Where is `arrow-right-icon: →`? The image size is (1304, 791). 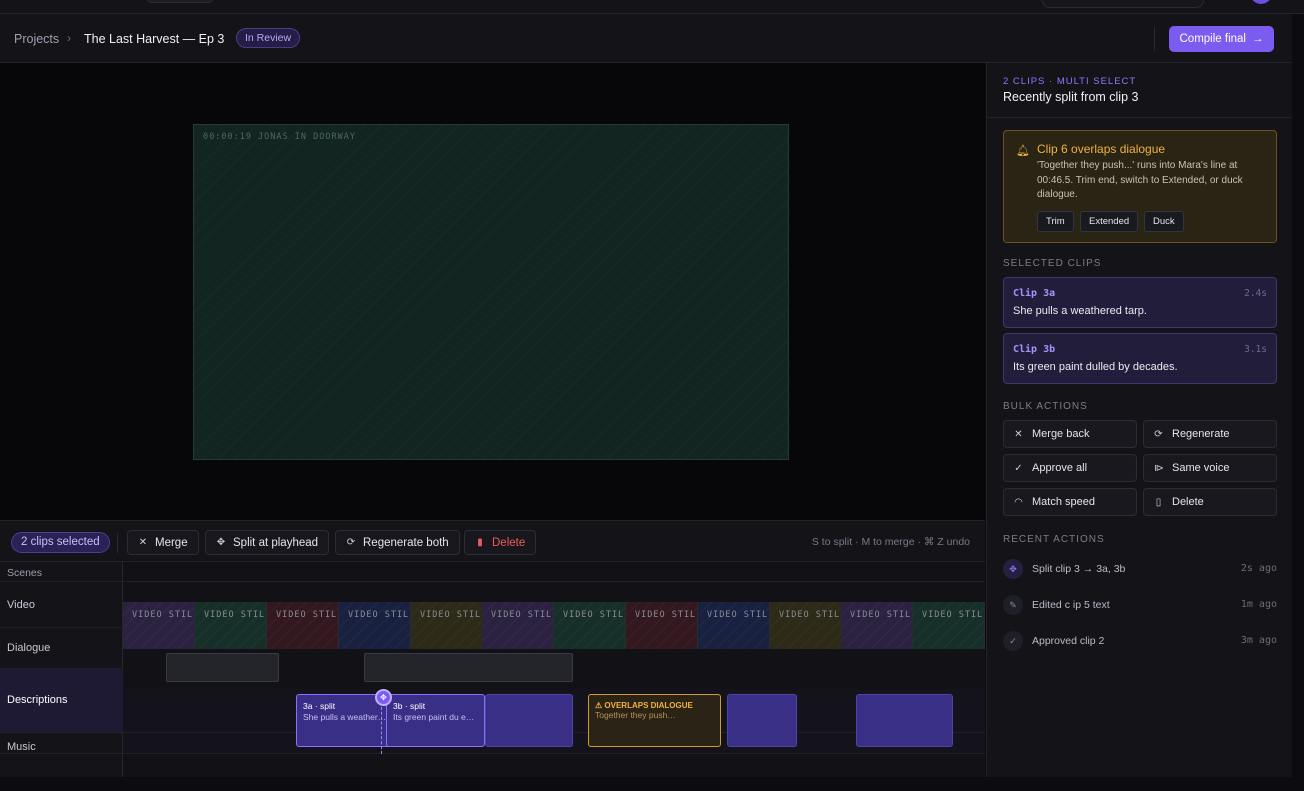 arrow-right-icon: → is located at coordinates (1257, 39).